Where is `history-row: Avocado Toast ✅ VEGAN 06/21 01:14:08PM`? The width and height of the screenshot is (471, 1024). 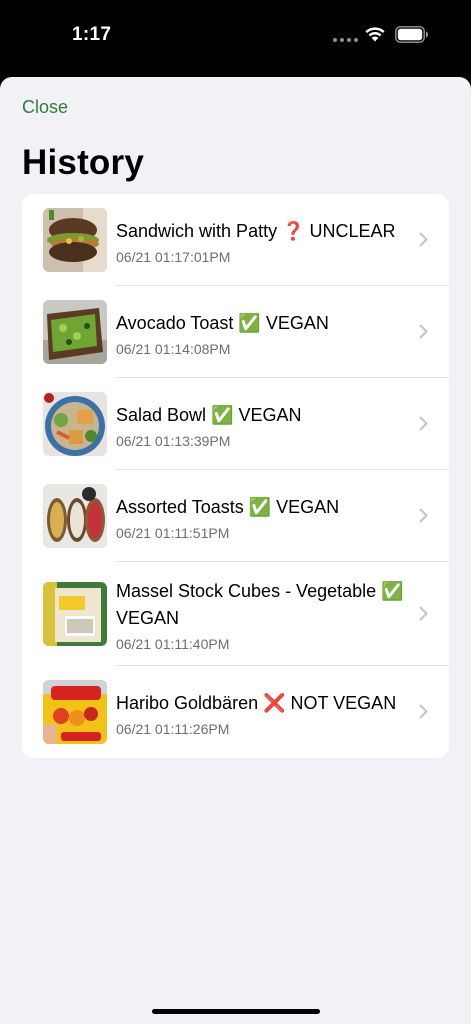 history-row: Avocado Toast ✅ VEGAN 06/21 01:14:08PM is located at coordinates (235, 332).